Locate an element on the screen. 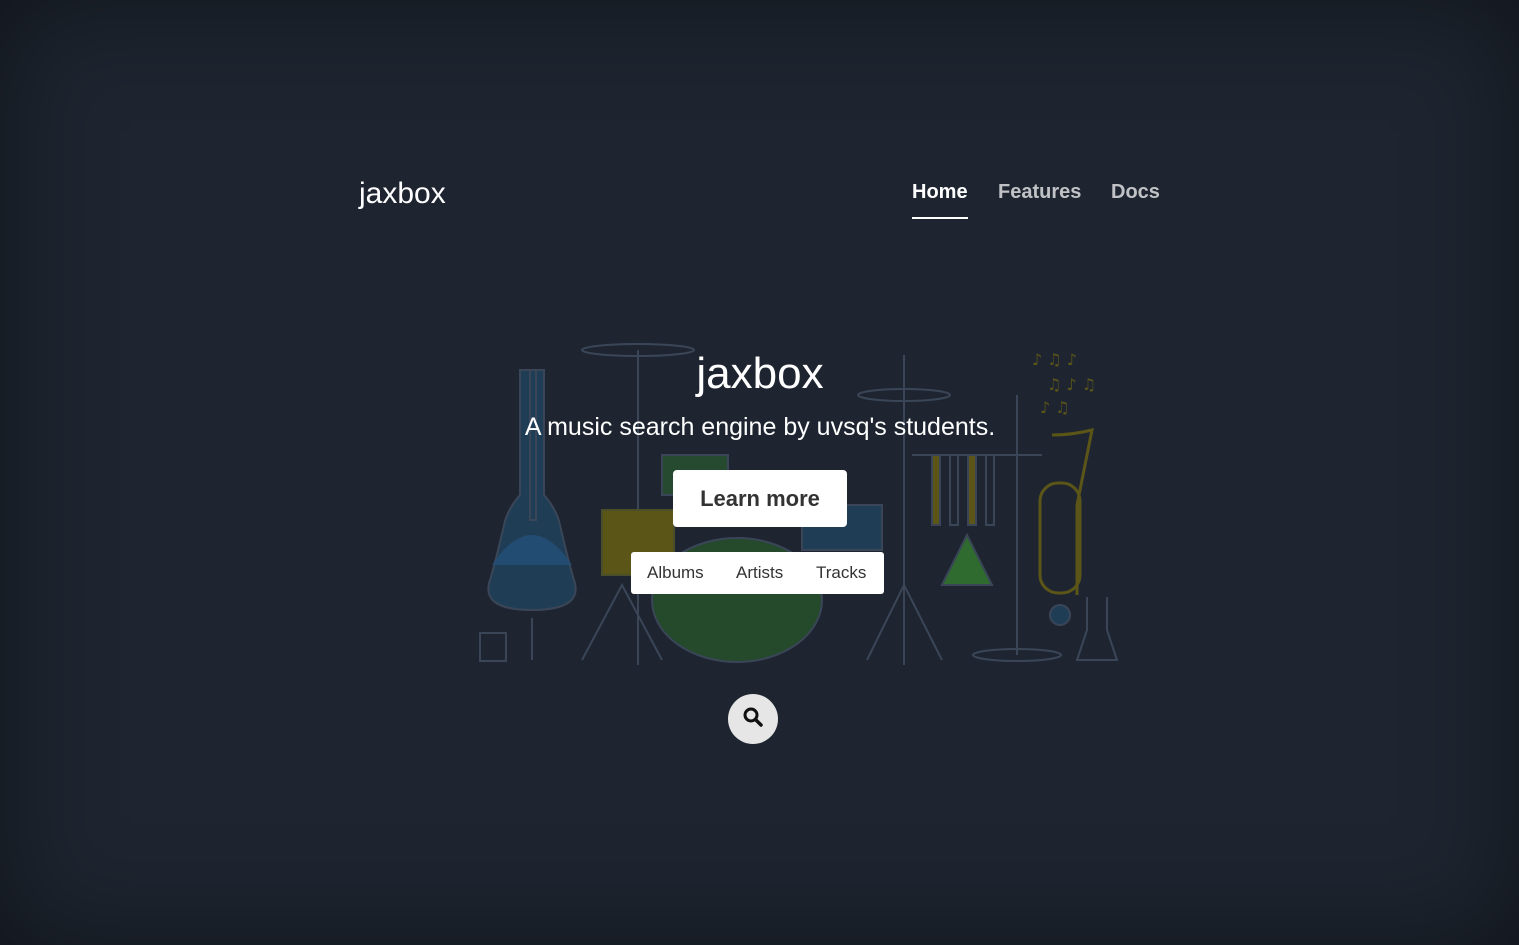 The width and height of the screenshot is (1519, 945). brand-logo: jaxbox is located at coordinates (402, 194).